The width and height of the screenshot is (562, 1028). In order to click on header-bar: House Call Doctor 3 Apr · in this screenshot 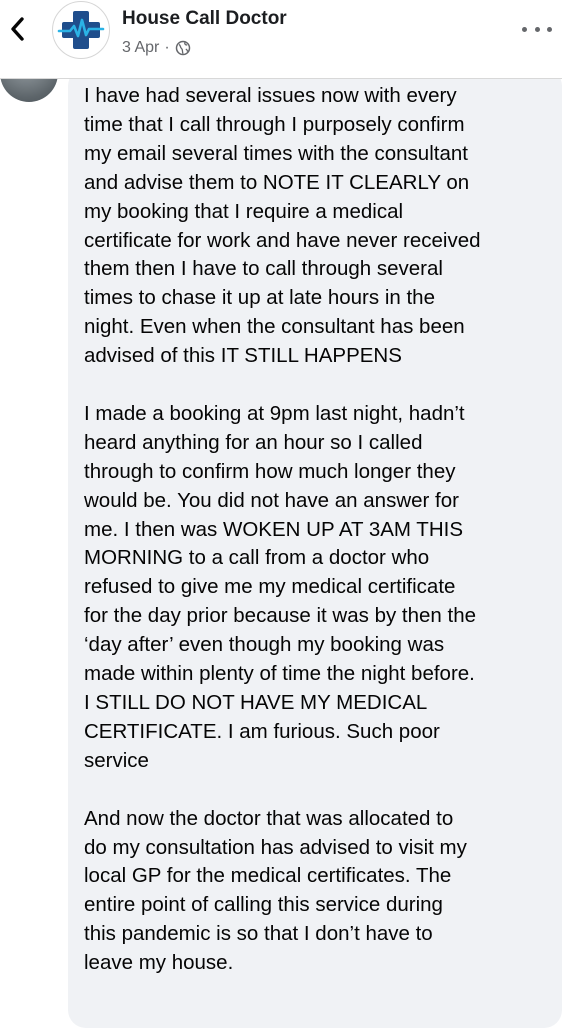, I will do `click(281, 39)`.